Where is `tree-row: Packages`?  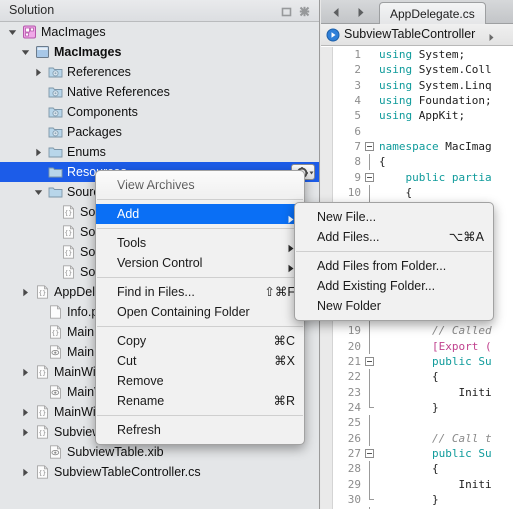 tree-row: Packages is located at coordinates (159, 132).